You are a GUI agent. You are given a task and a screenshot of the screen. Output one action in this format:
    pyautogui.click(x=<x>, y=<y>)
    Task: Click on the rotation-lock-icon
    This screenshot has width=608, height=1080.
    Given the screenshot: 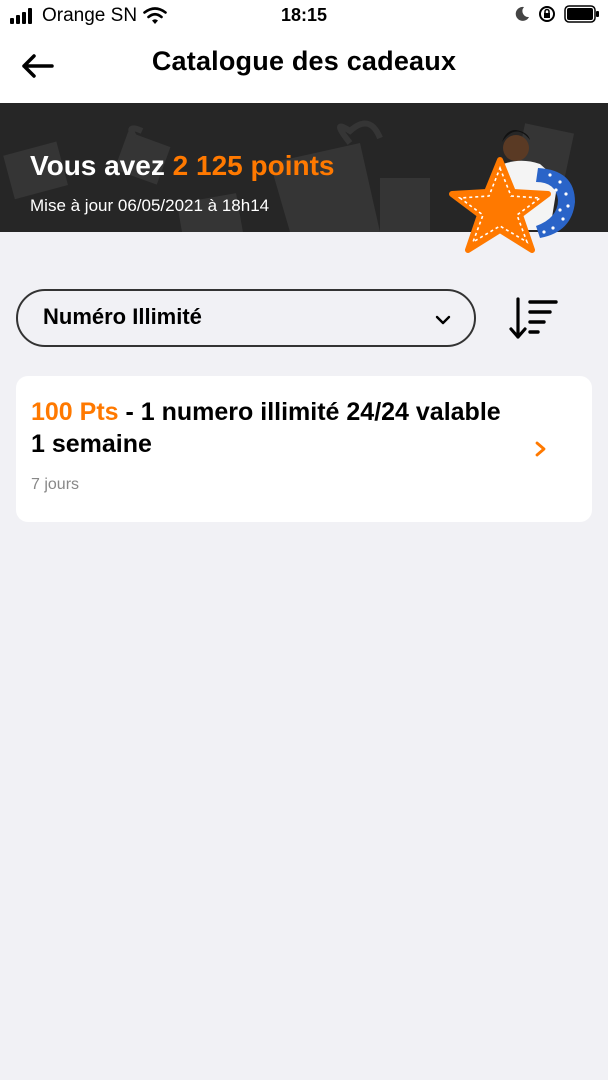 What is the action you would take?
    pyautogui.click(x=547, y=14)
    